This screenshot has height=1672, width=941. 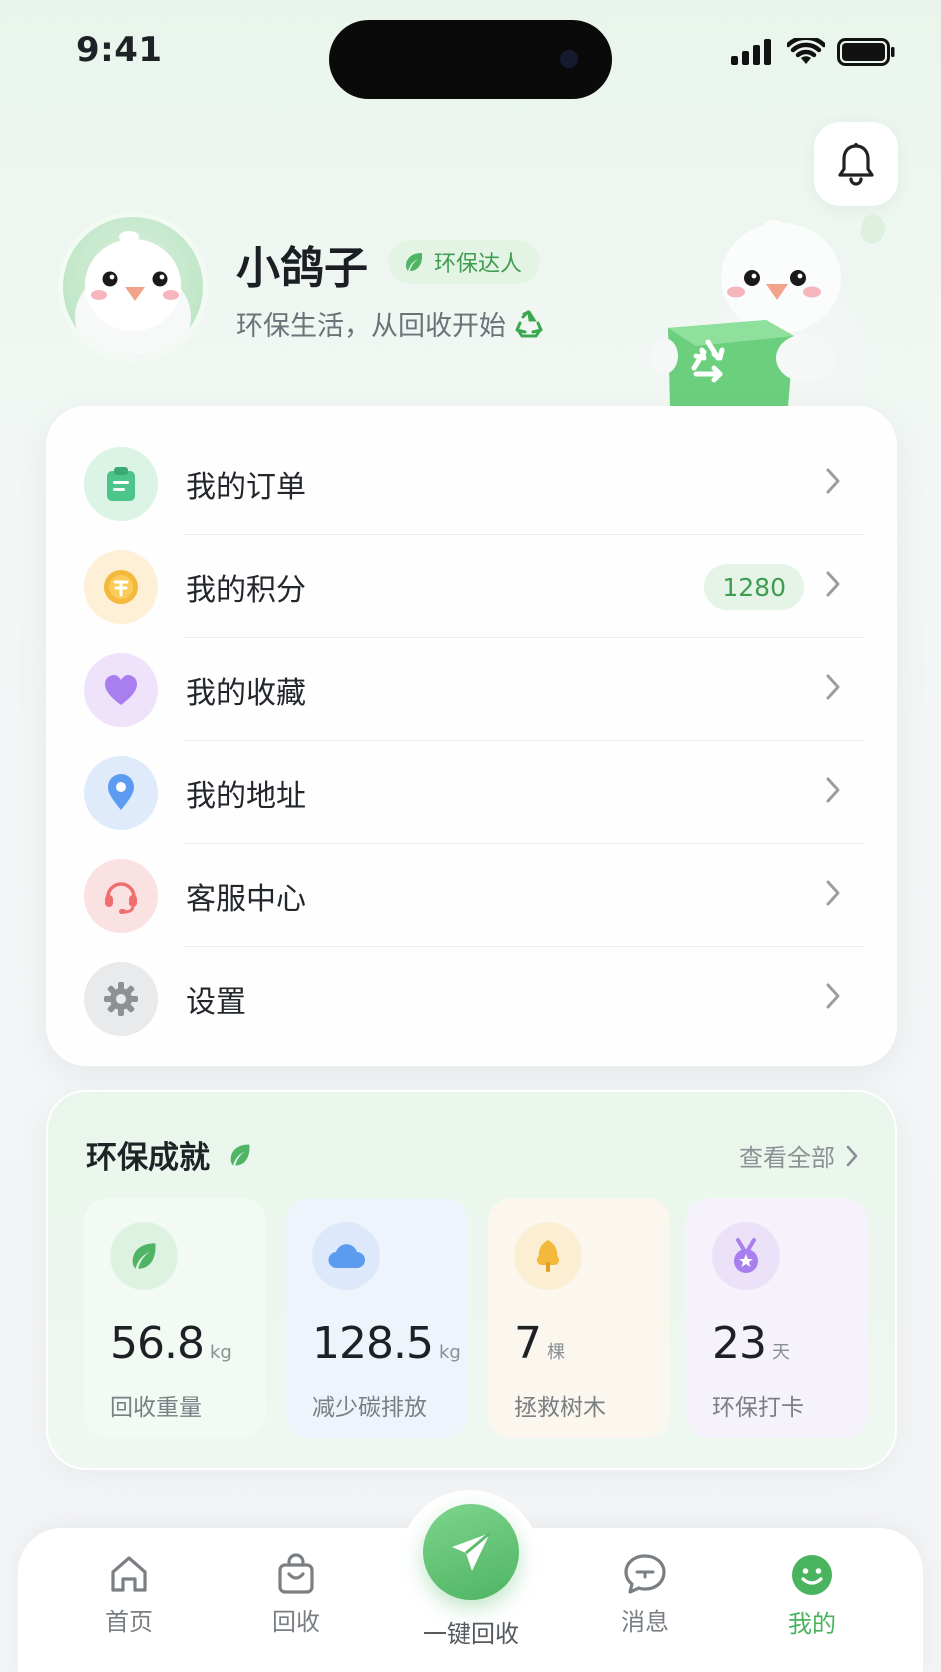 What do you see at coordinates (474, 895) in the screenshot?
I see `menu-item-customer-service: 客服中心` at bounding box center [474, 895].